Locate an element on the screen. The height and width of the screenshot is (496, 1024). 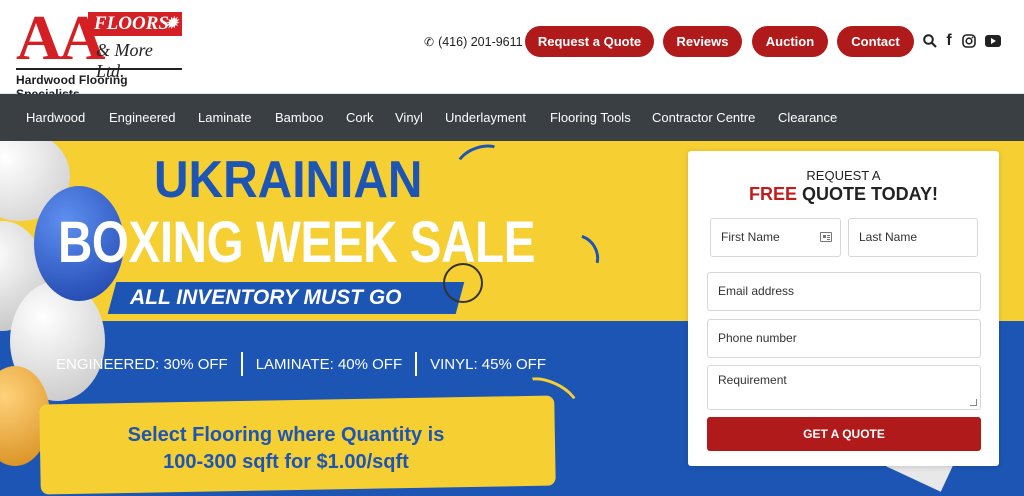
reviews-button: Reviews is located at coordinates (702, 41).